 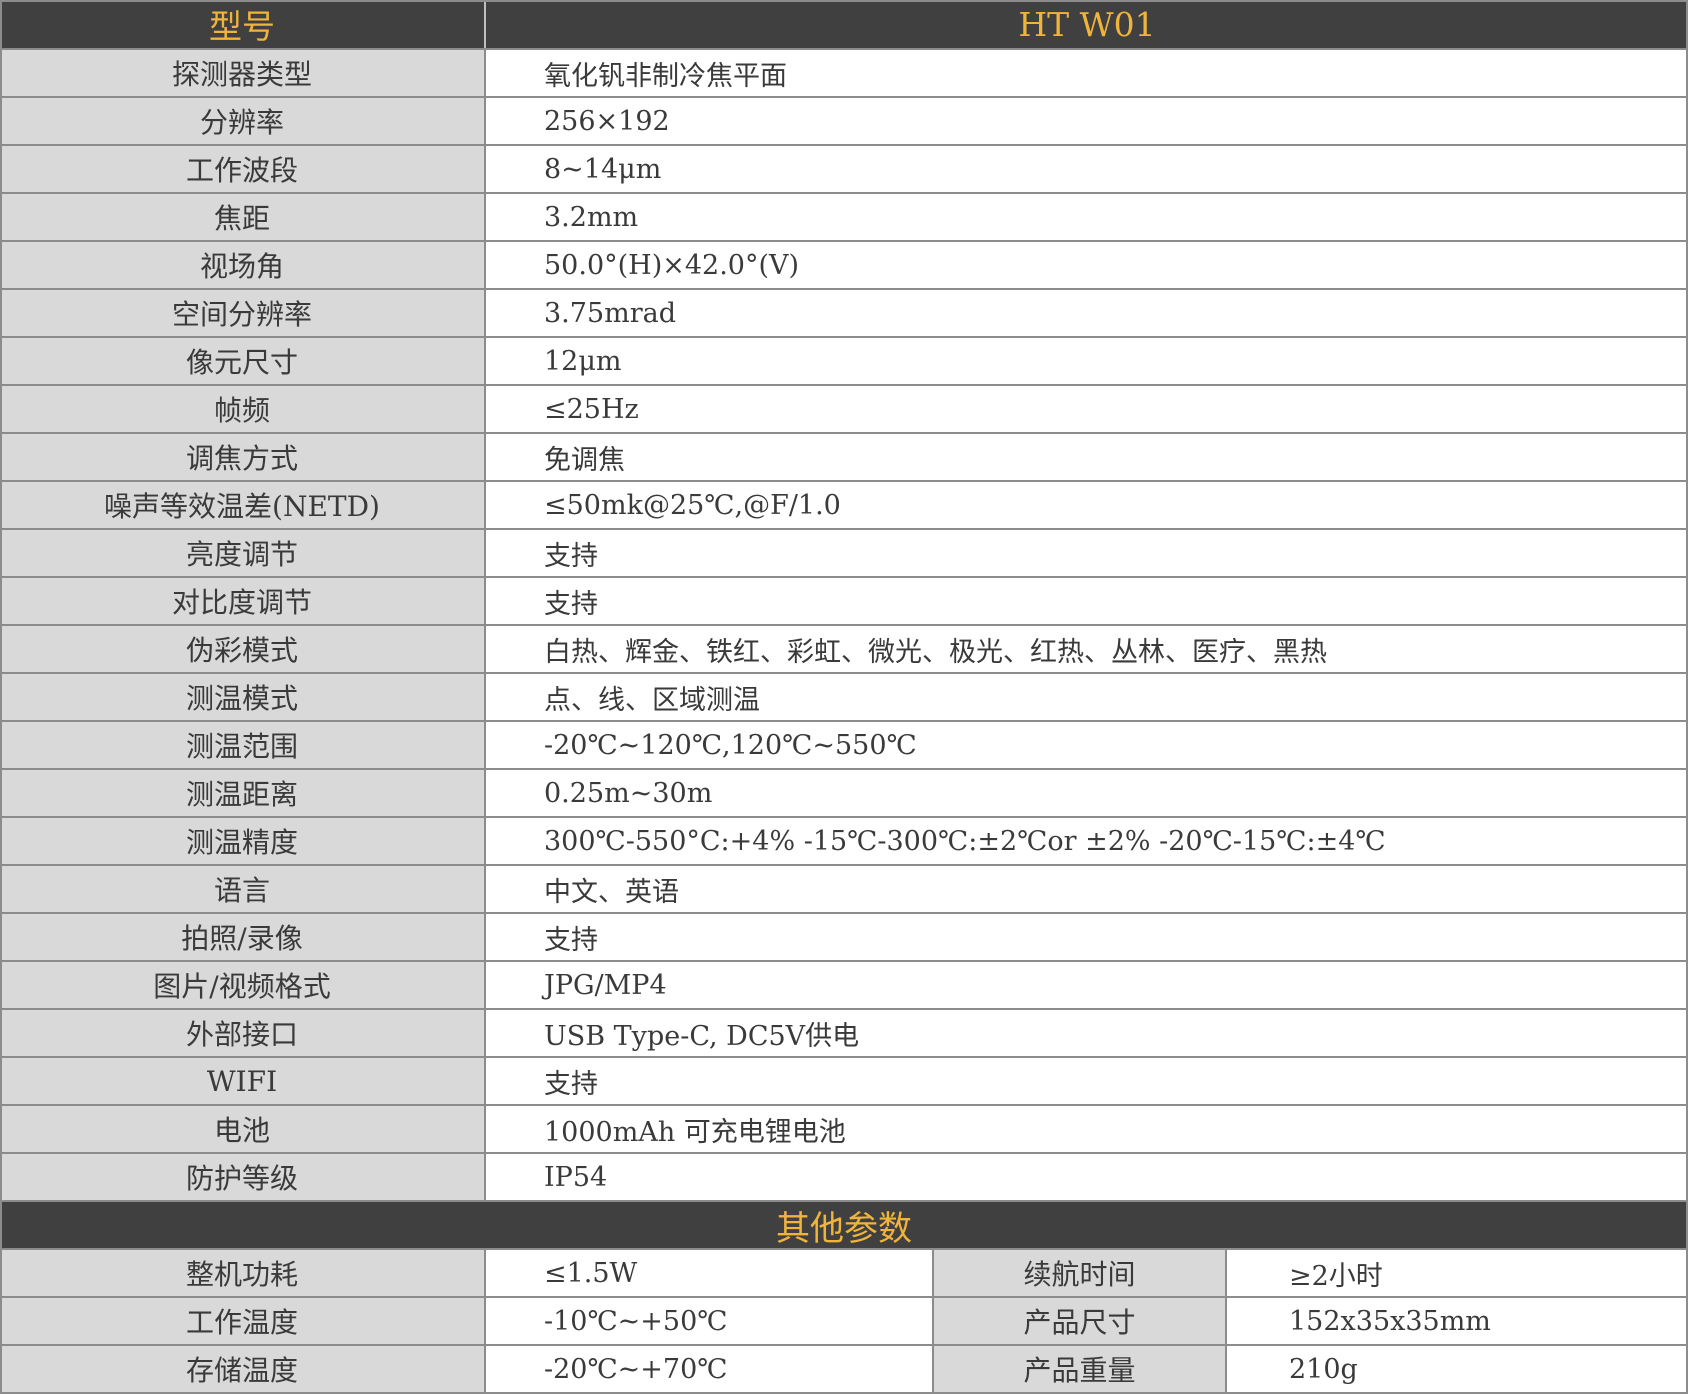 I want to click on table-row: WIFI 支持, so click(x=844, y=1081).